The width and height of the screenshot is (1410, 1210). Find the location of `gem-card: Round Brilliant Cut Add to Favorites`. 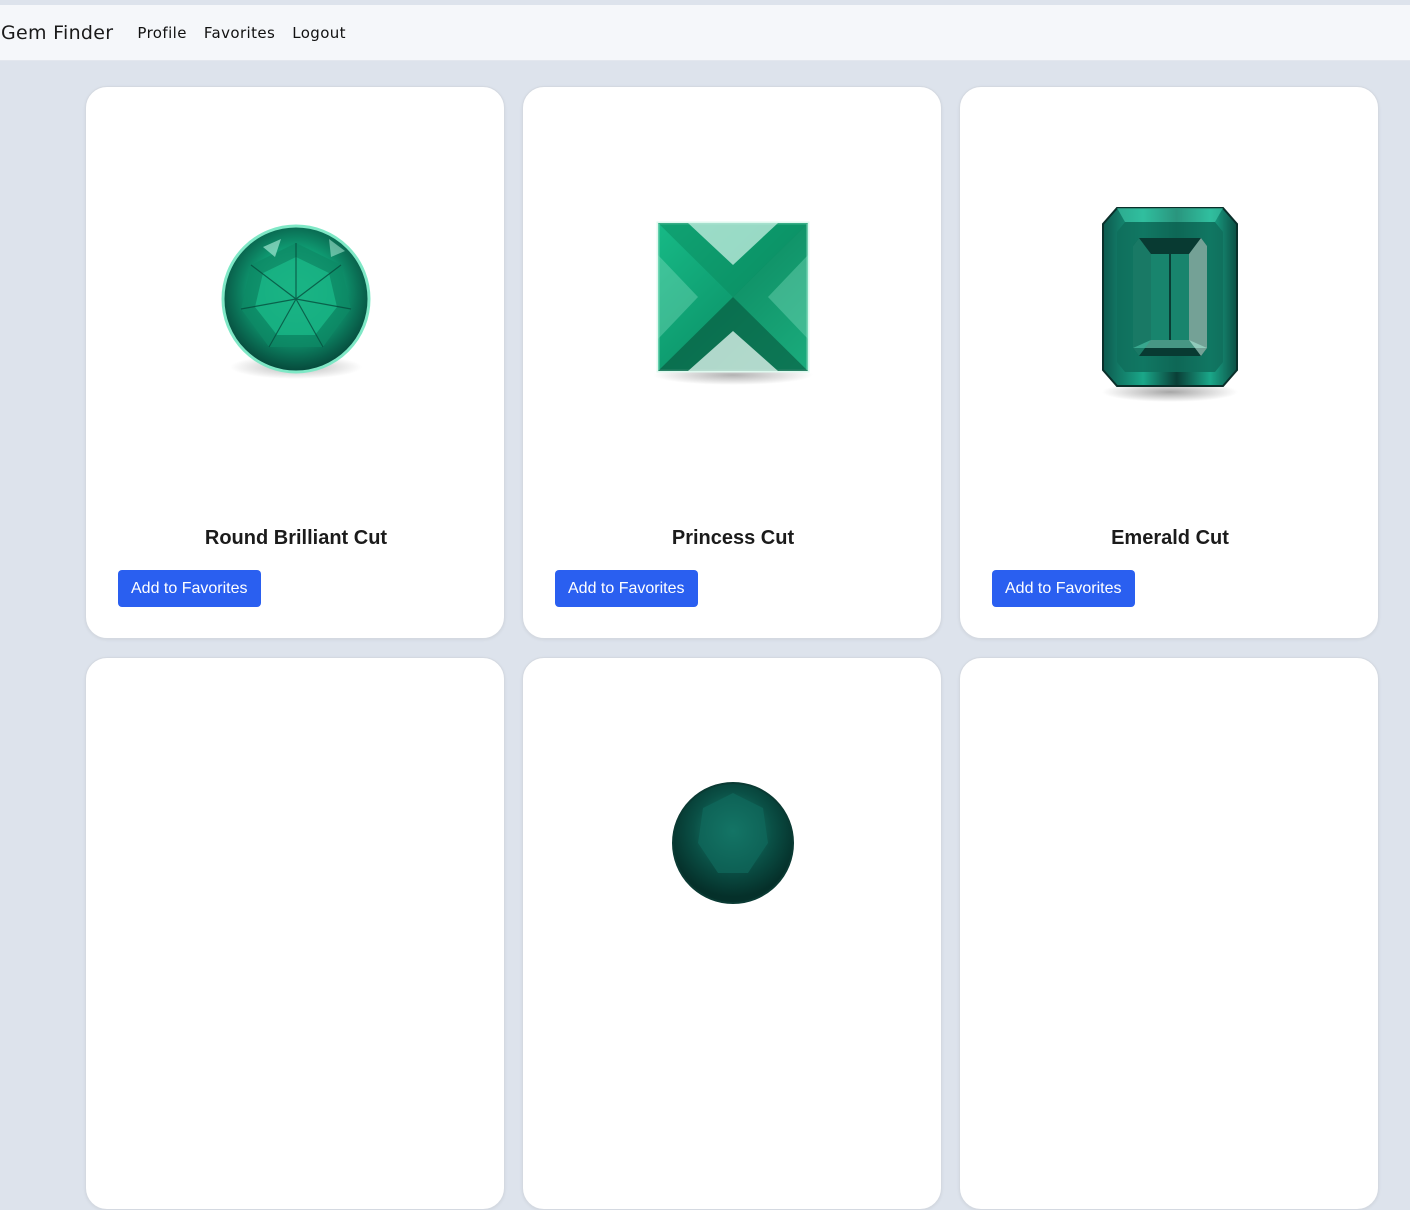

gem-card: Round Brilliant Cut Add to Favorites is located at coordinates (295, 362).